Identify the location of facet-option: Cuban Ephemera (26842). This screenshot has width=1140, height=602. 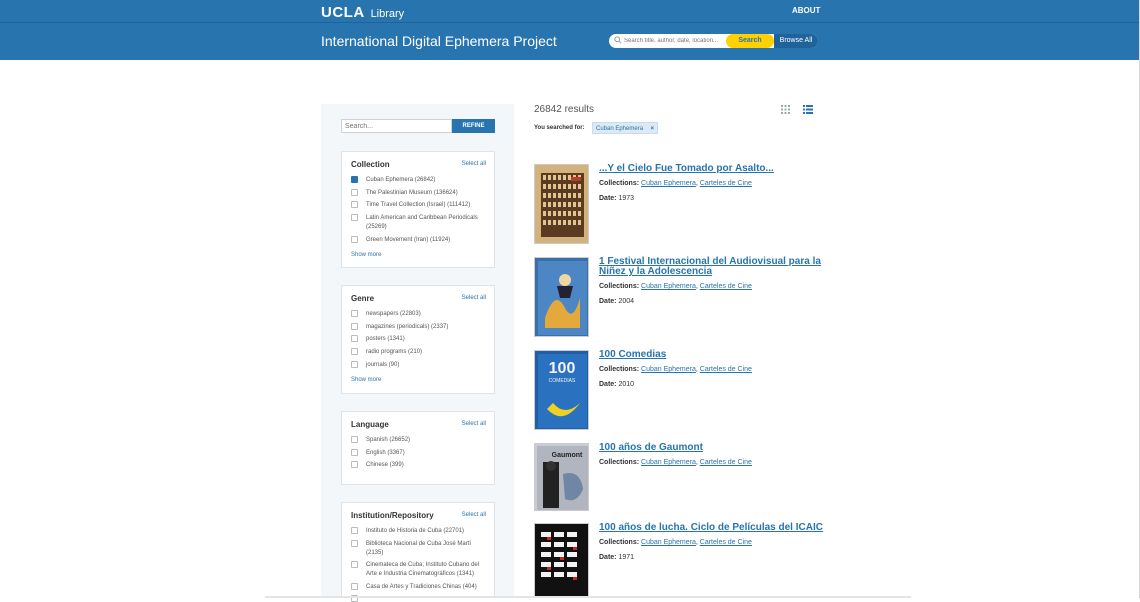
(418, 180).